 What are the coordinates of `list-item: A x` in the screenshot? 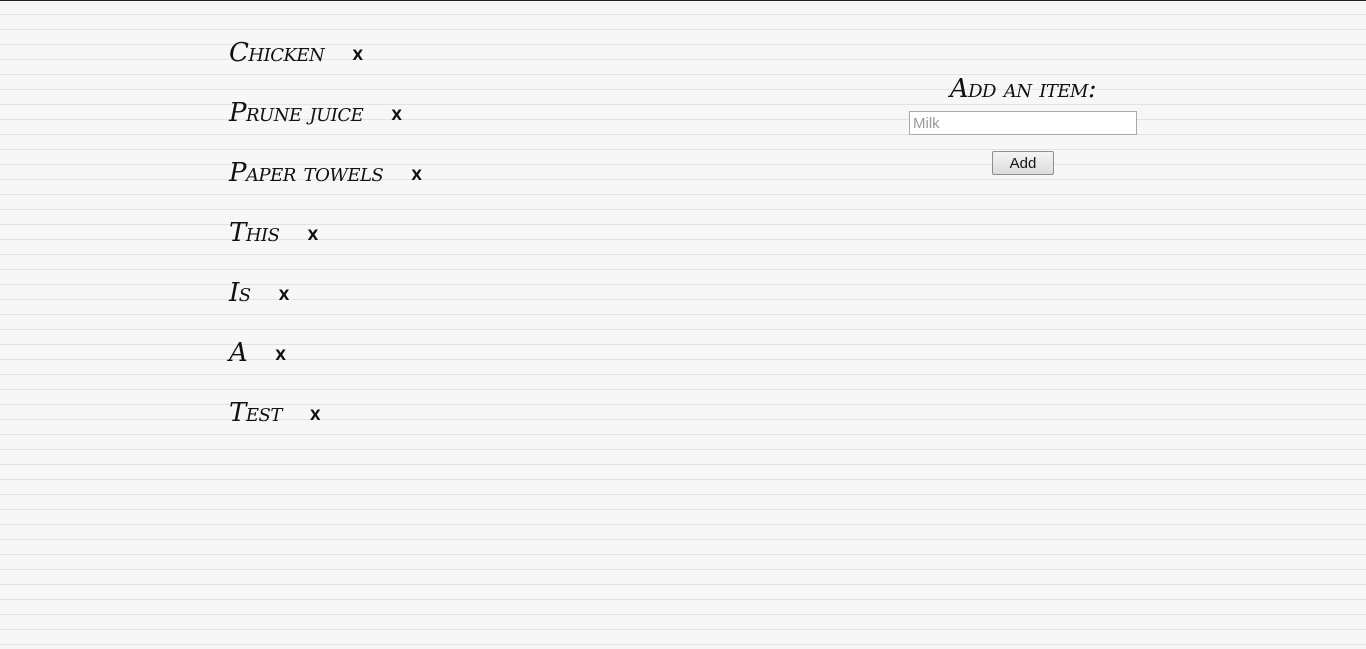 It's located at (325, 353).